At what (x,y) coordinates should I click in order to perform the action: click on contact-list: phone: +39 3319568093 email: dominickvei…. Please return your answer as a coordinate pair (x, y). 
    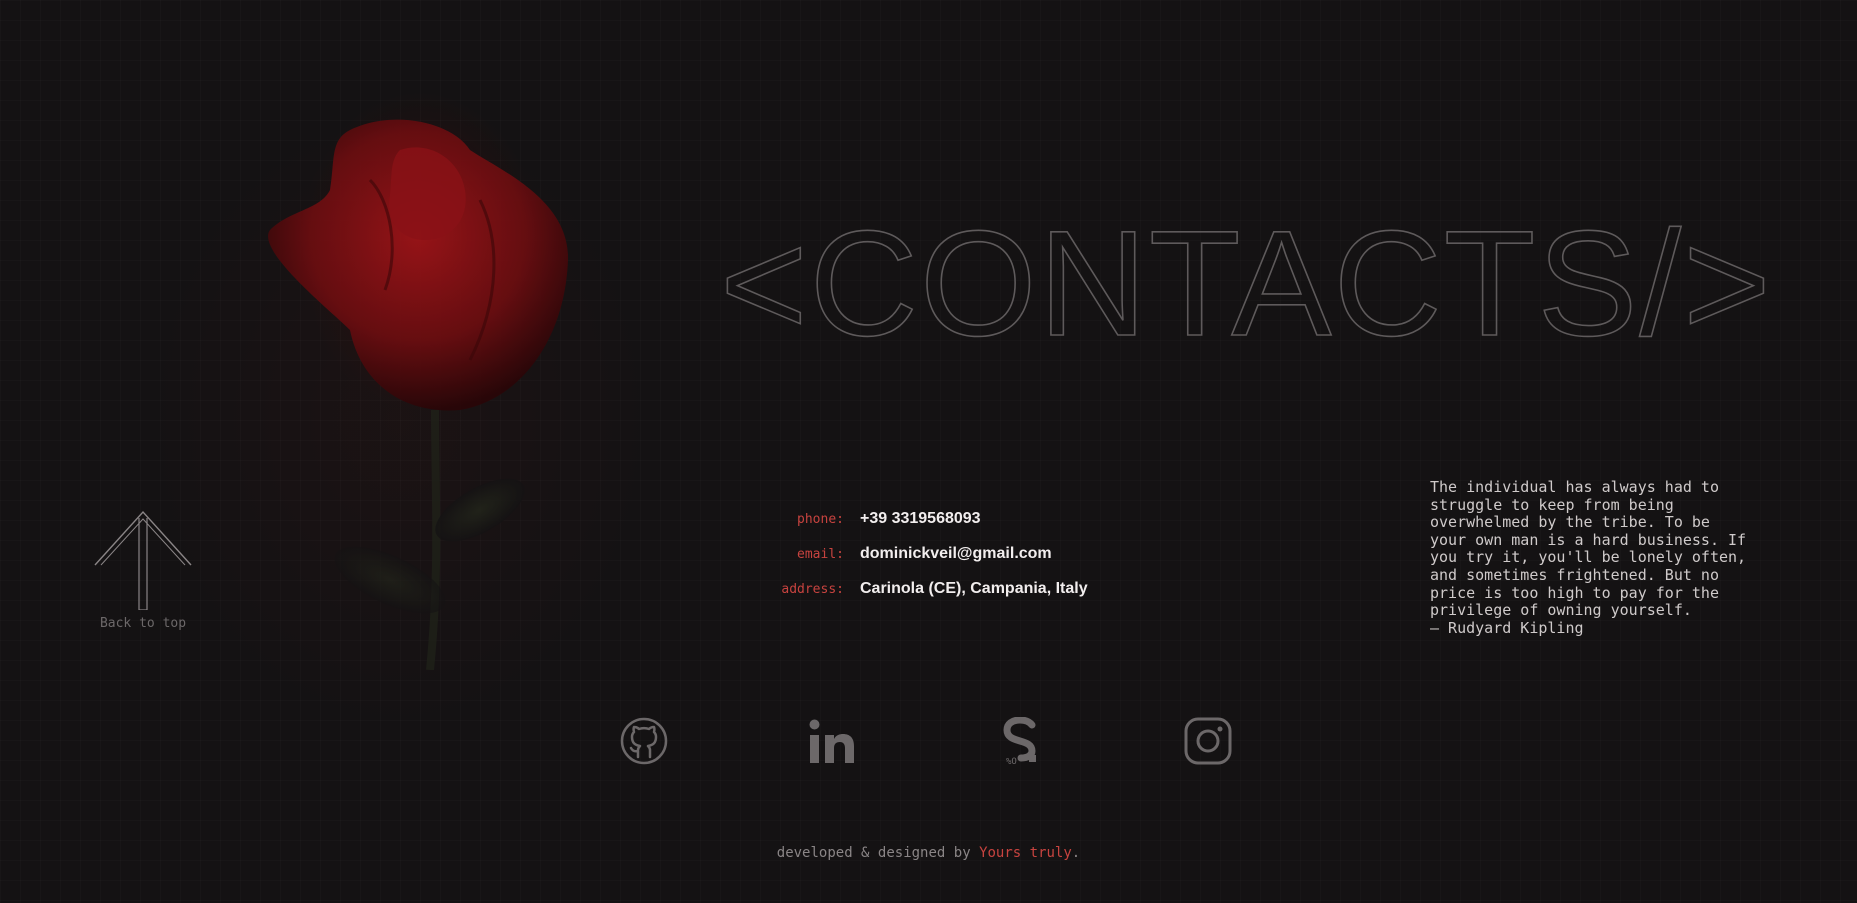
    Looking at the image, I should click on (904, 562).